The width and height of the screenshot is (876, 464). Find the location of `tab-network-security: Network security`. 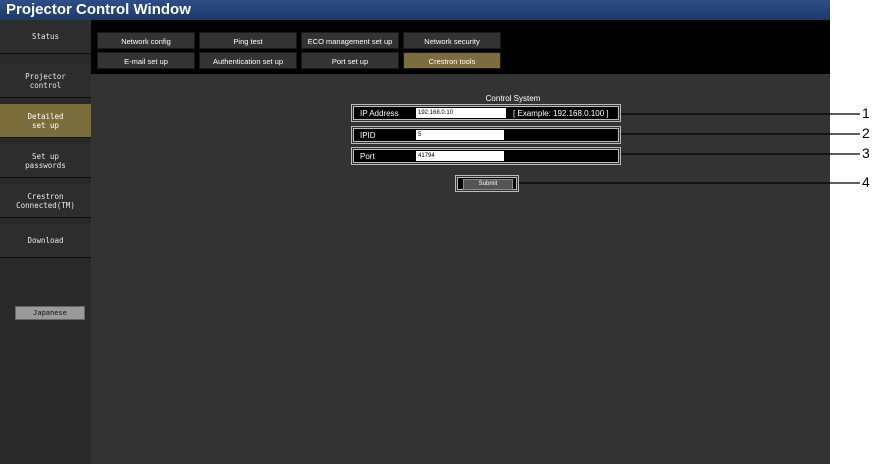

tab-network-security: Network security is located at coordinates (452, 40).